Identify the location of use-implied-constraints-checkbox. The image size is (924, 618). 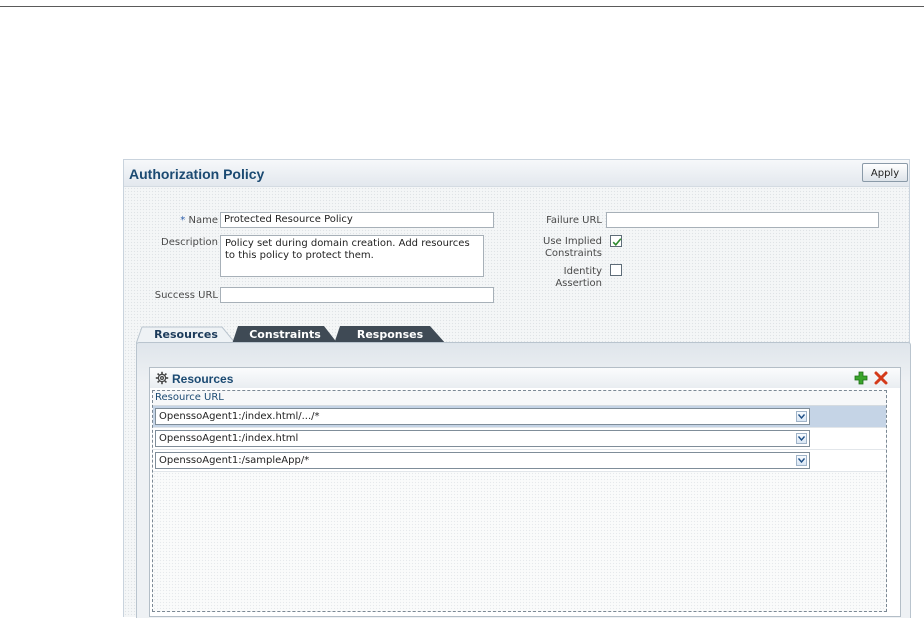
(616, 241).